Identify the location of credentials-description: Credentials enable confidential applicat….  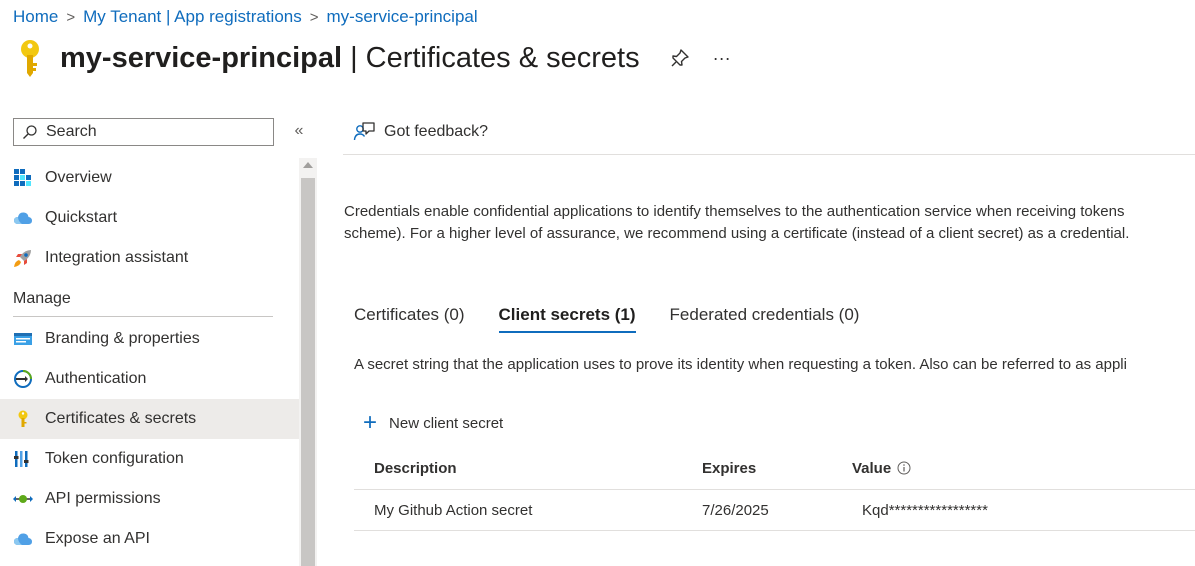
(736, 223).